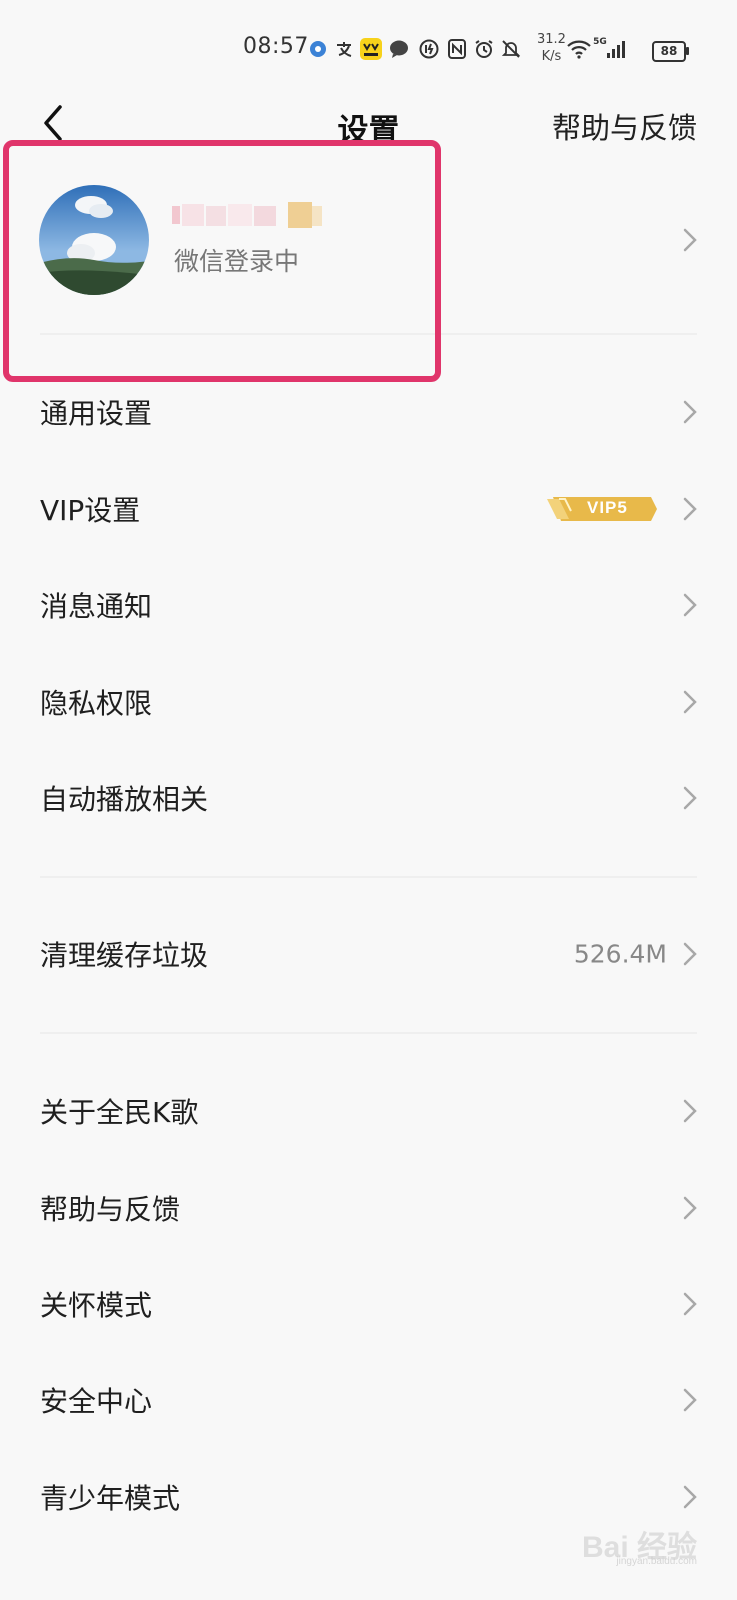  I want to click on nav-bar: 设置 帮助与反馈, so click(368, 125).